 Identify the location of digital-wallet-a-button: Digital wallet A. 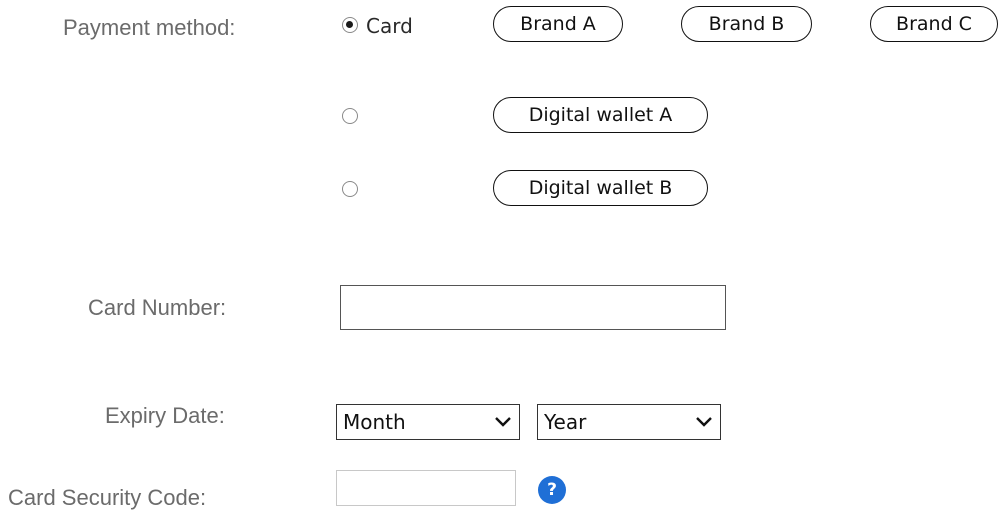
(600, 115).